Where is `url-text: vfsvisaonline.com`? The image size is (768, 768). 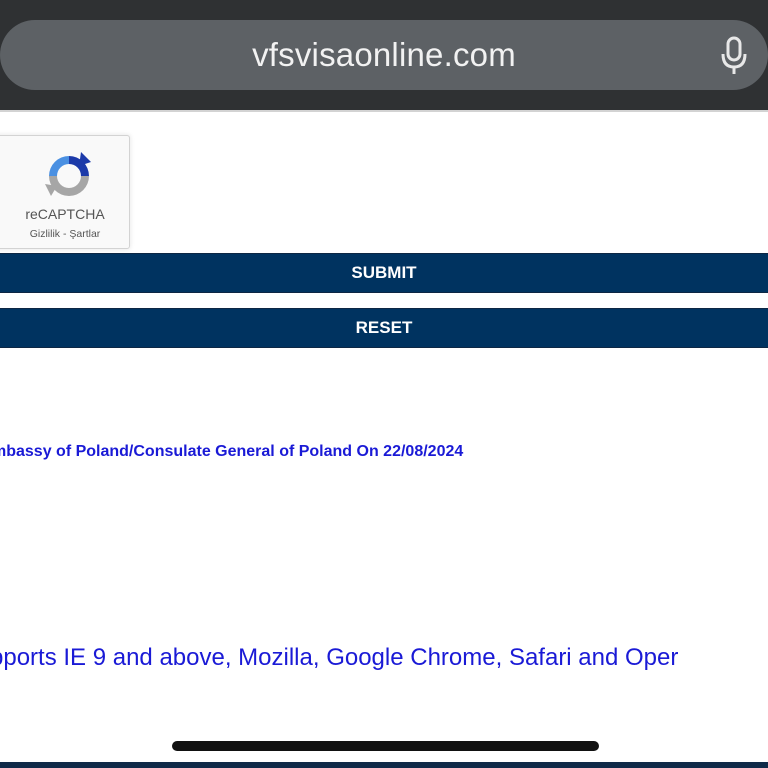 url-text: vfsvisaonline.com is located at coordinates (384, 55).